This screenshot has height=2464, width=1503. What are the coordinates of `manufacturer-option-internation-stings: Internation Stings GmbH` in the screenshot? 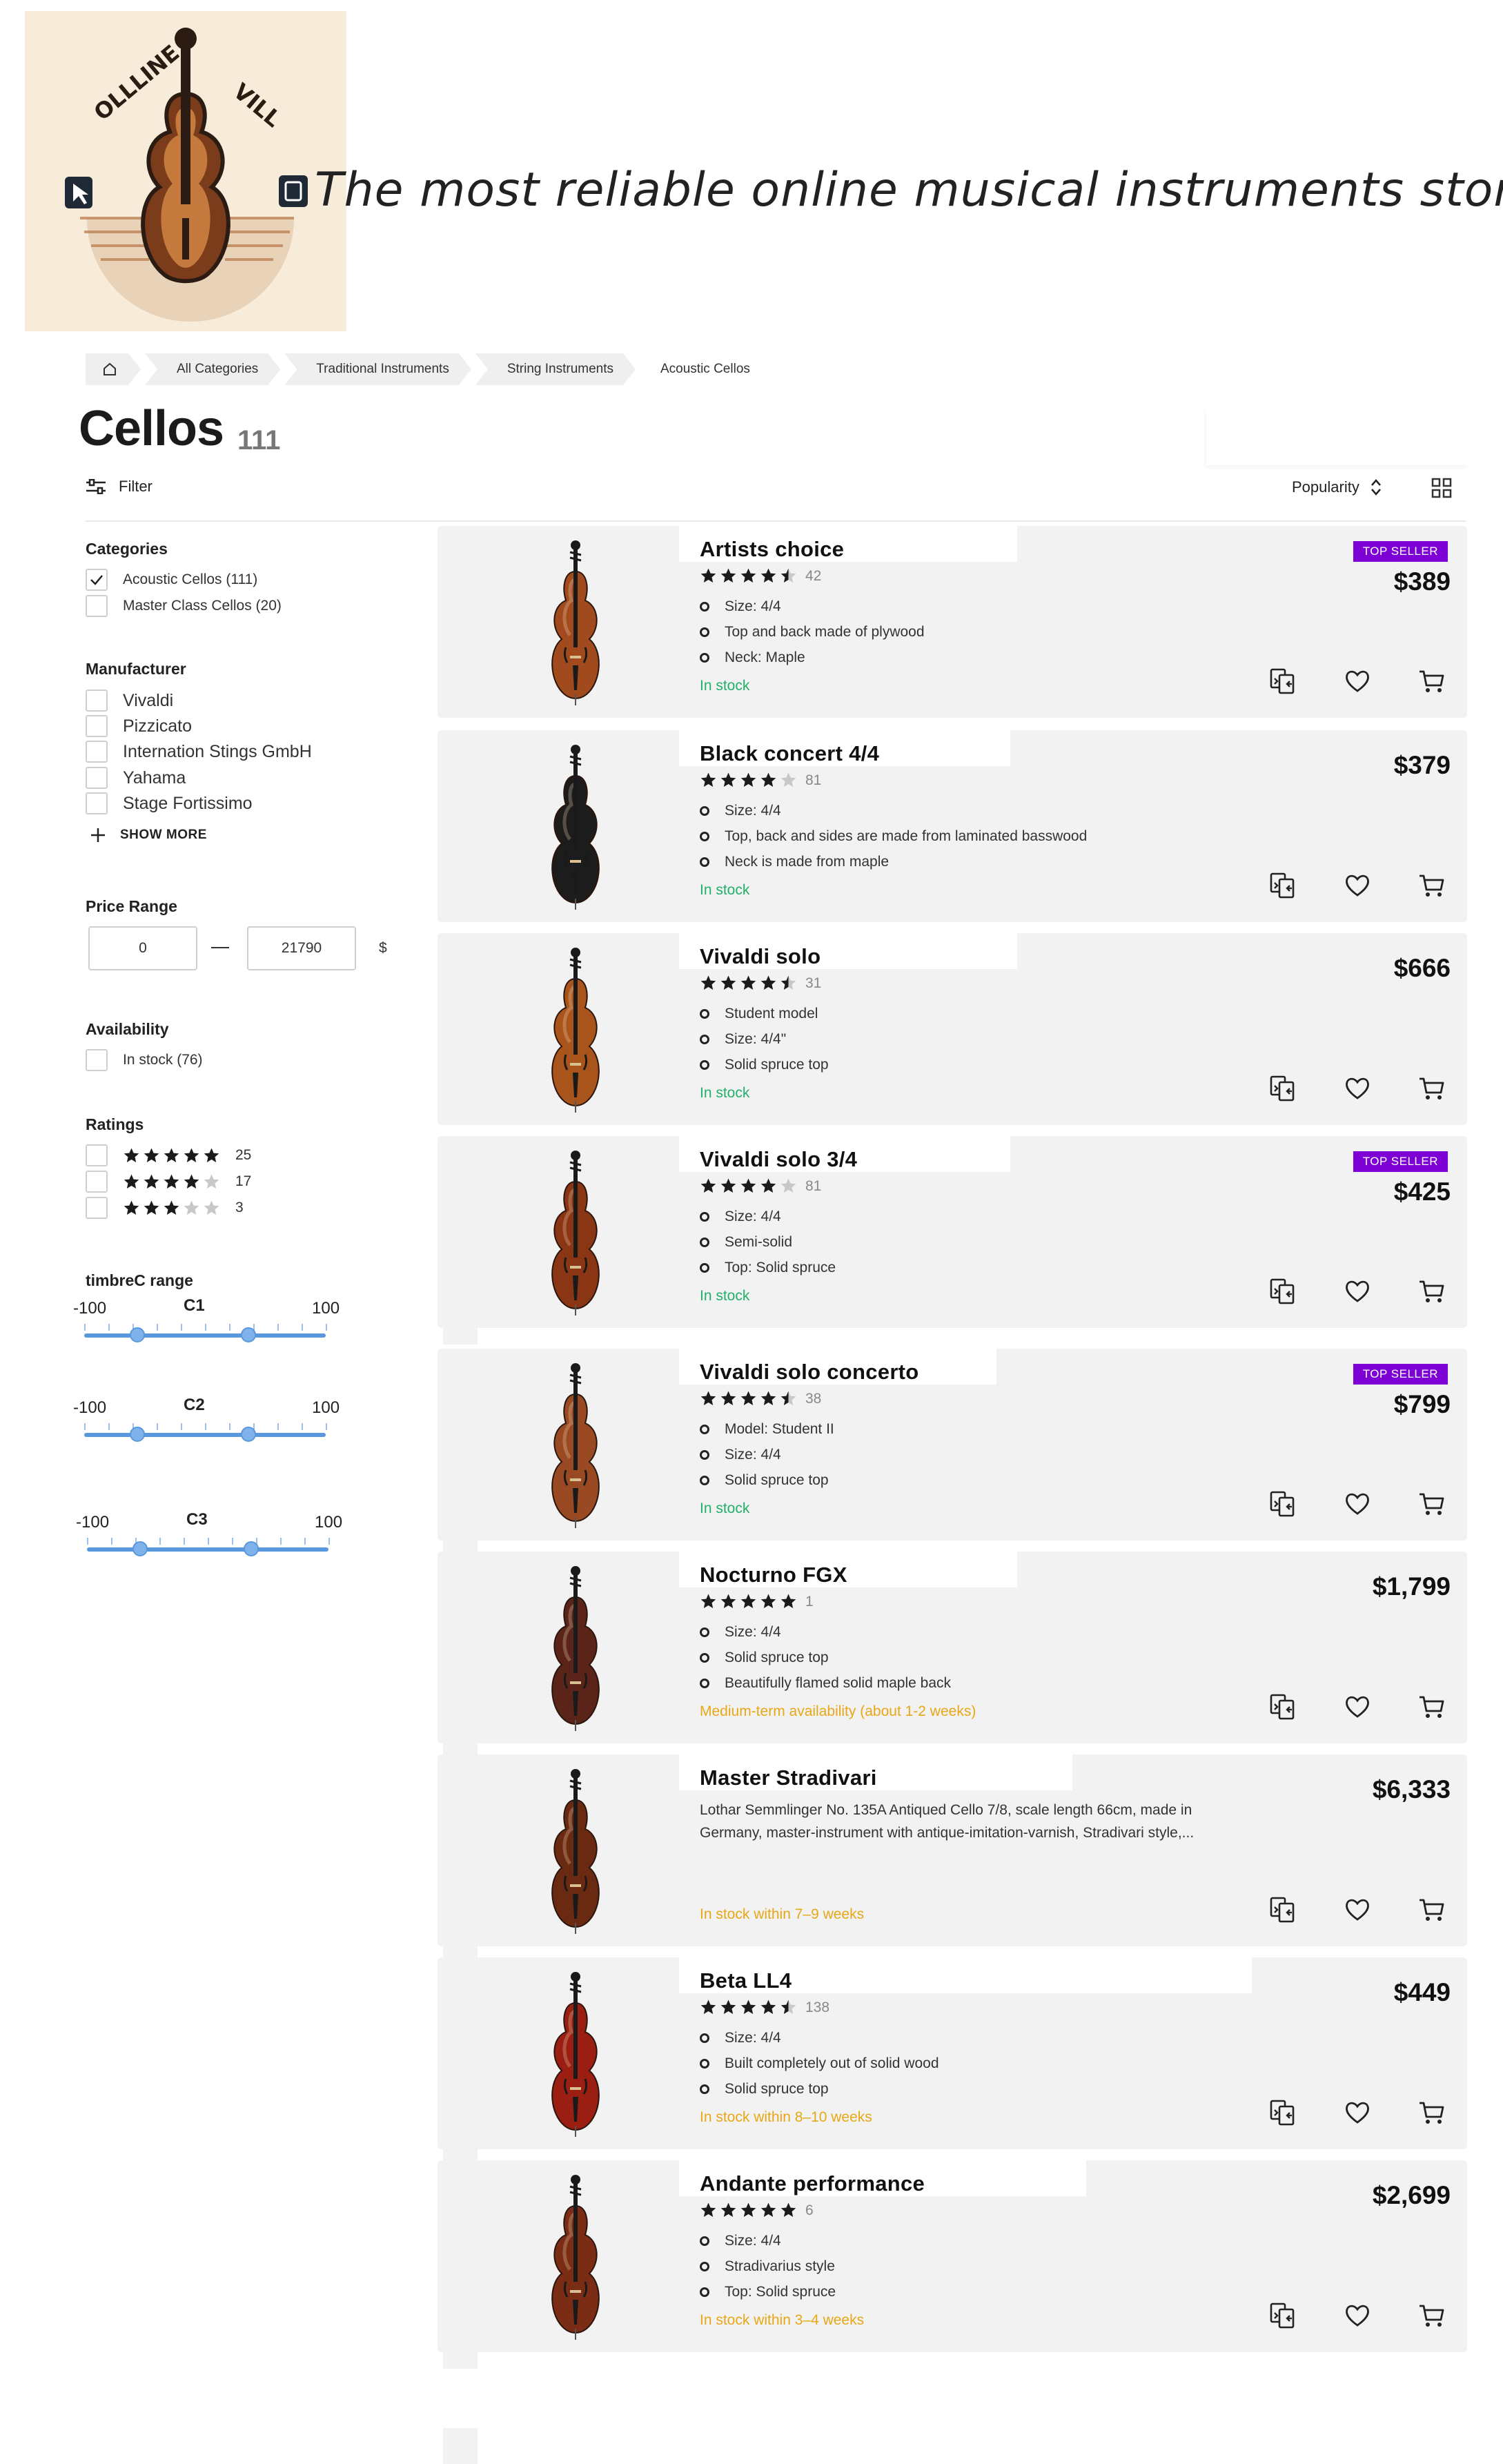 It's located at (199, 752).